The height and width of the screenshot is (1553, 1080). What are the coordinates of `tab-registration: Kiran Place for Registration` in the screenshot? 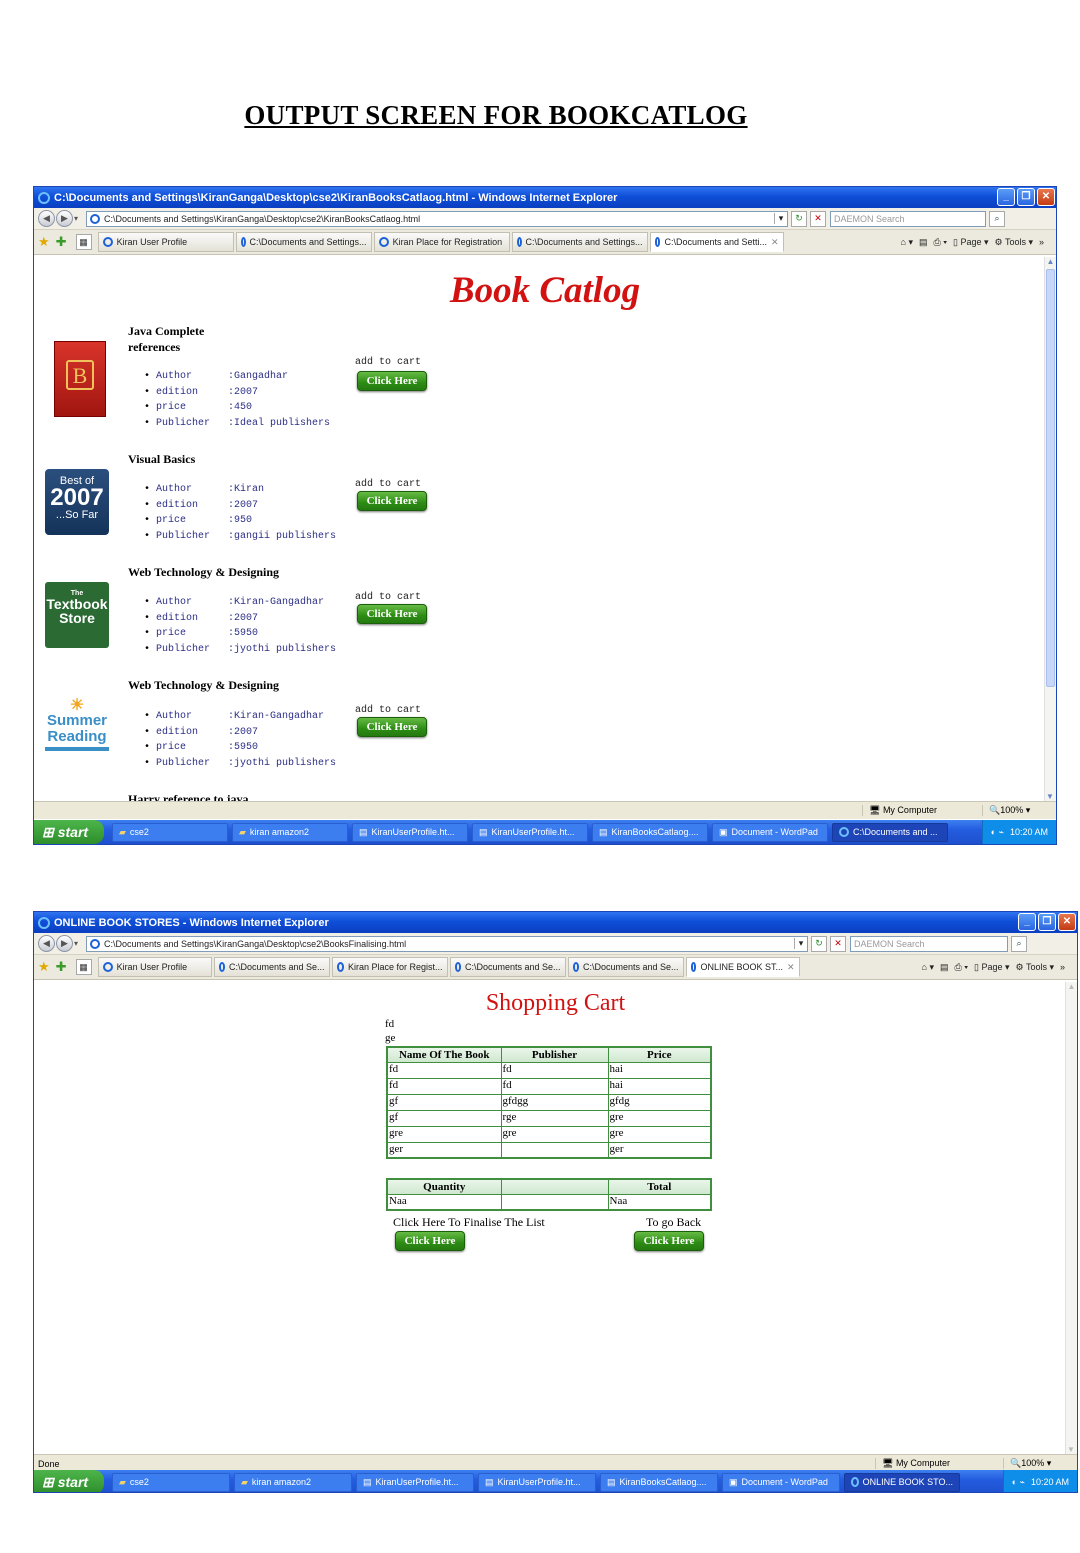 It's located at (441, 242).